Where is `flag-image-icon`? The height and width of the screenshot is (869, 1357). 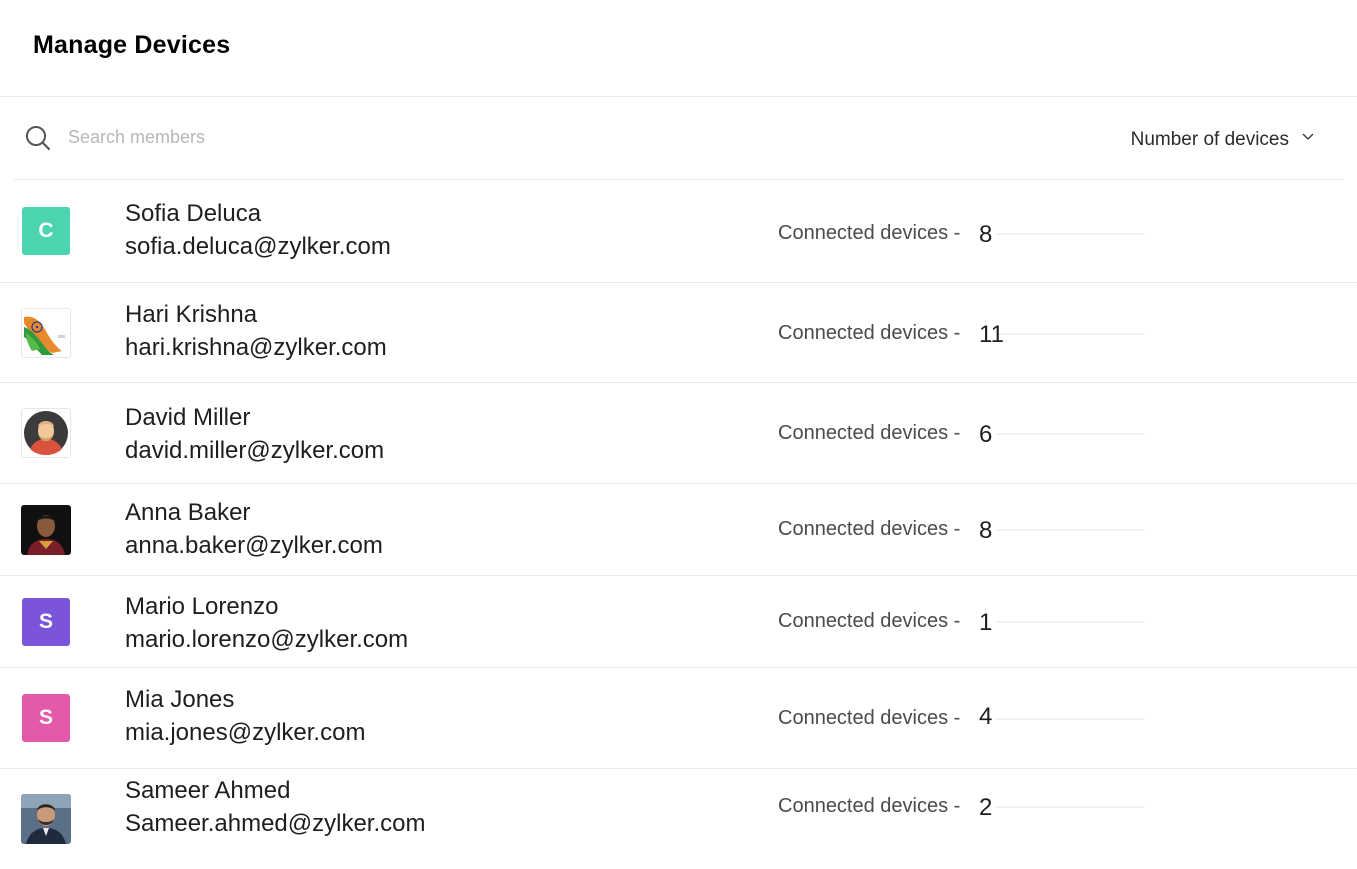 flag-image-icon is located at coordinates (46, 332).